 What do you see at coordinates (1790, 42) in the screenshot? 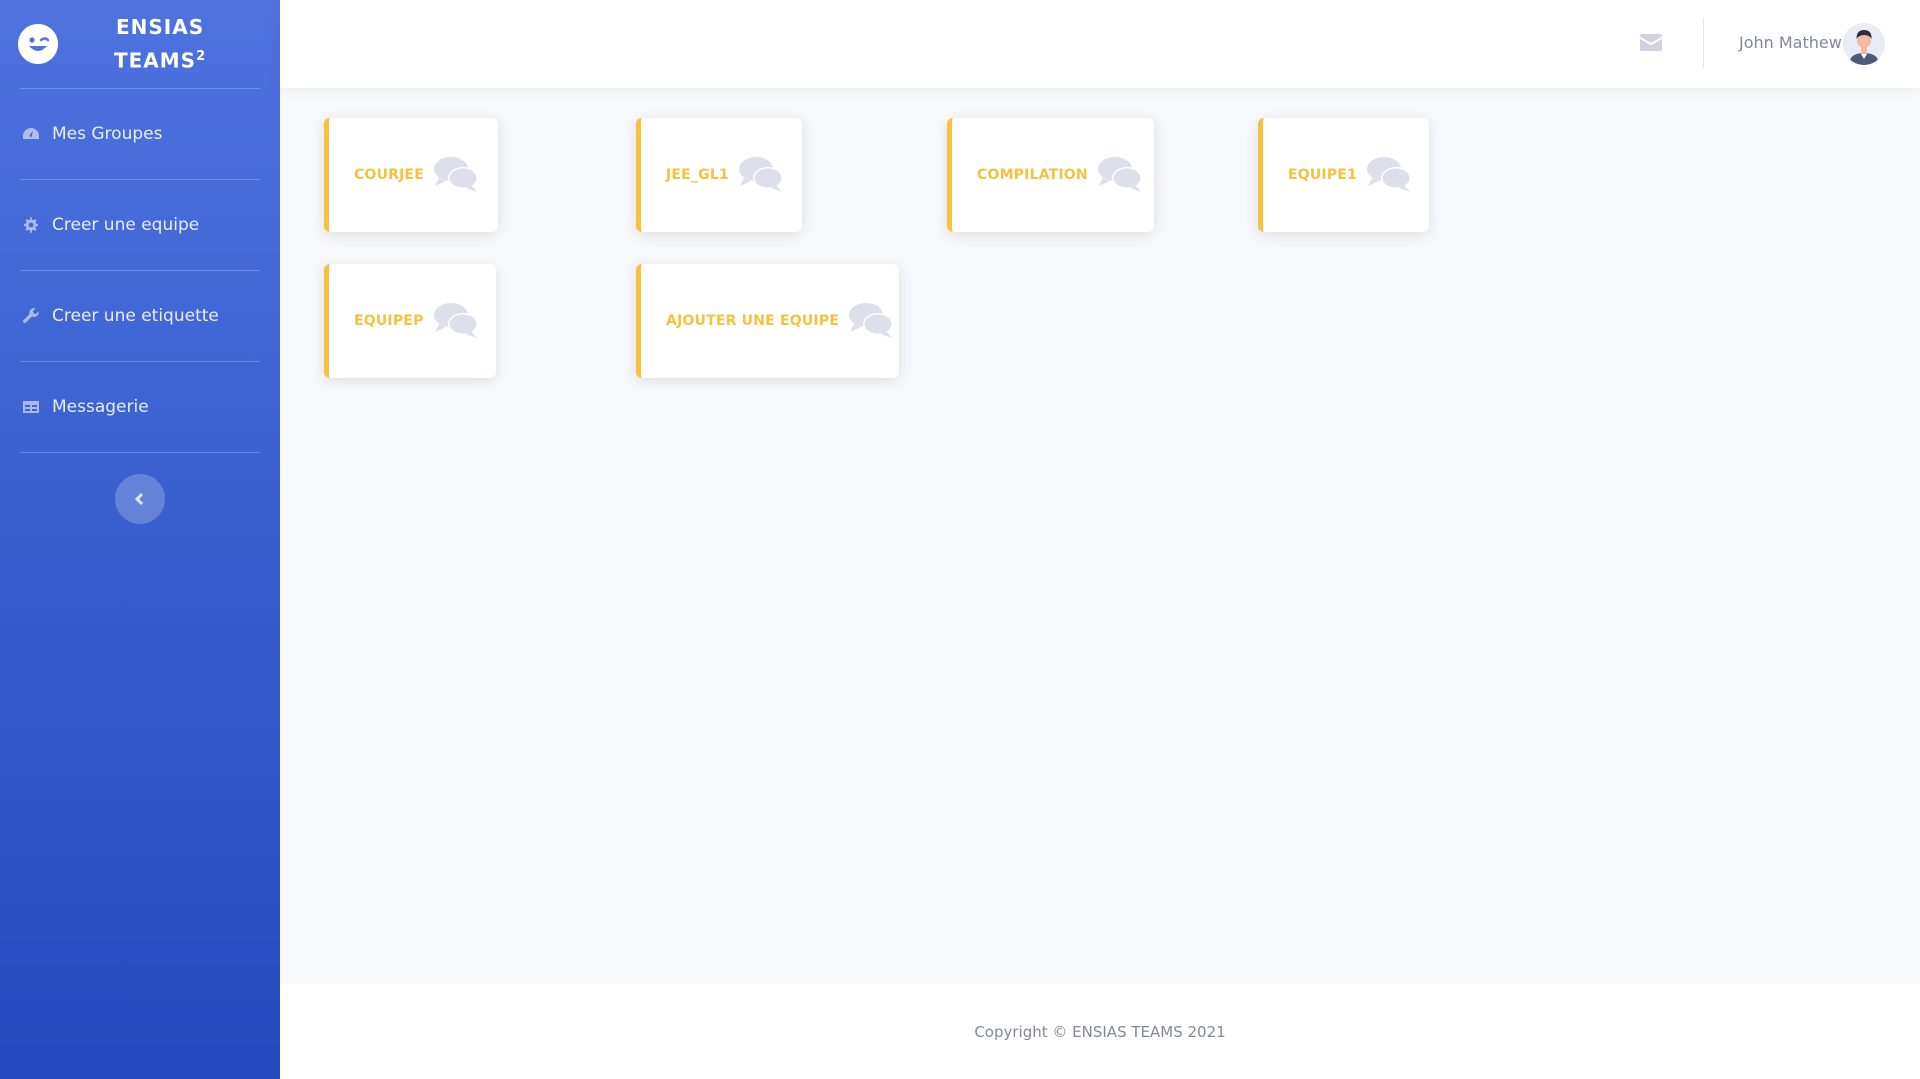
I see `user-name: John Mathew` at bounding box center [1790, 42].